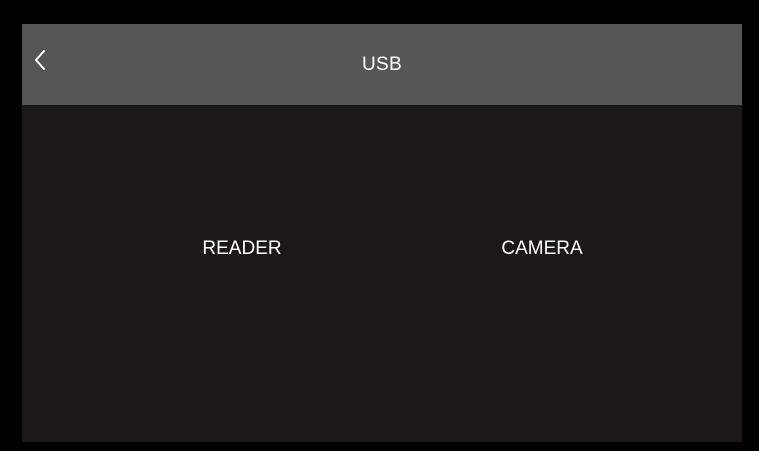 The width and height of the screenshot is (759, 451). I want to click on back-button, so click(41, 60).